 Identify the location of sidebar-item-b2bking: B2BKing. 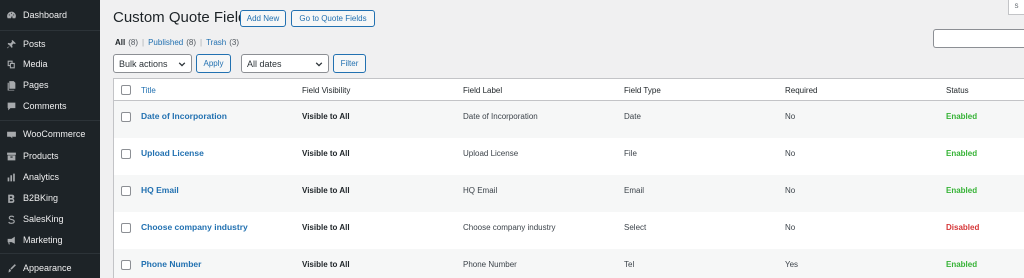
(50, 198).